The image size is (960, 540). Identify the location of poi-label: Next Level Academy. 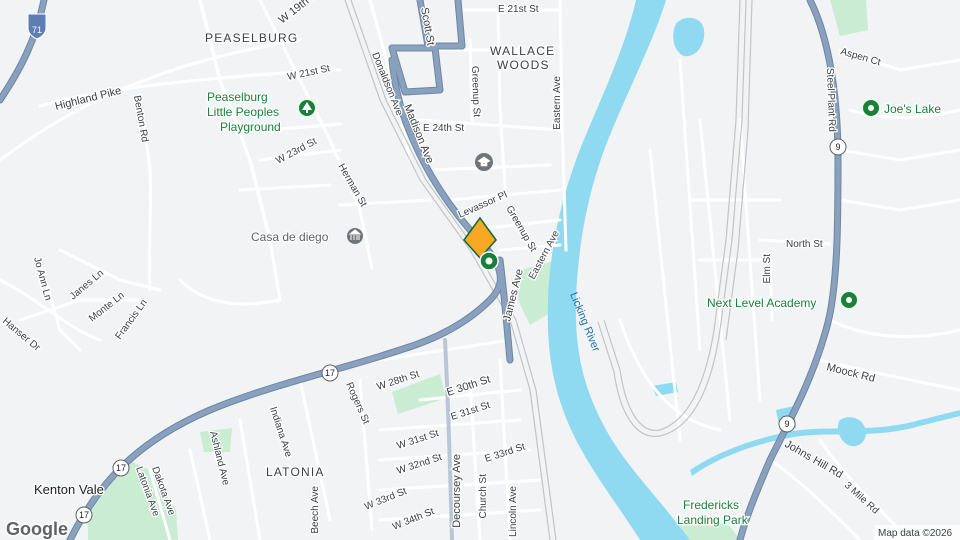
(761, 303).